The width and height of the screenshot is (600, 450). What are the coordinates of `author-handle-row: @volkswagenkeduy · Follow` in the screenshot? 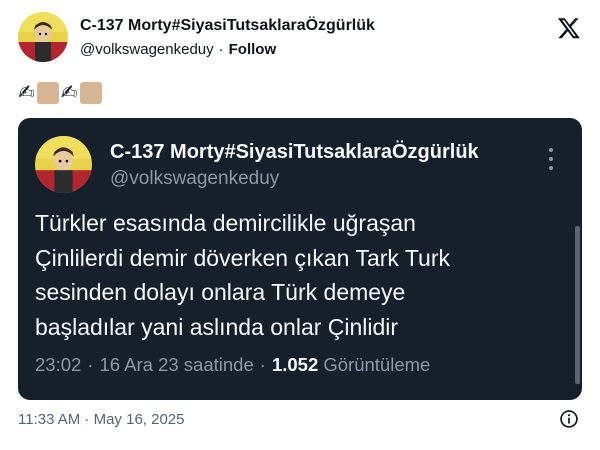 It's located at (178, 49).